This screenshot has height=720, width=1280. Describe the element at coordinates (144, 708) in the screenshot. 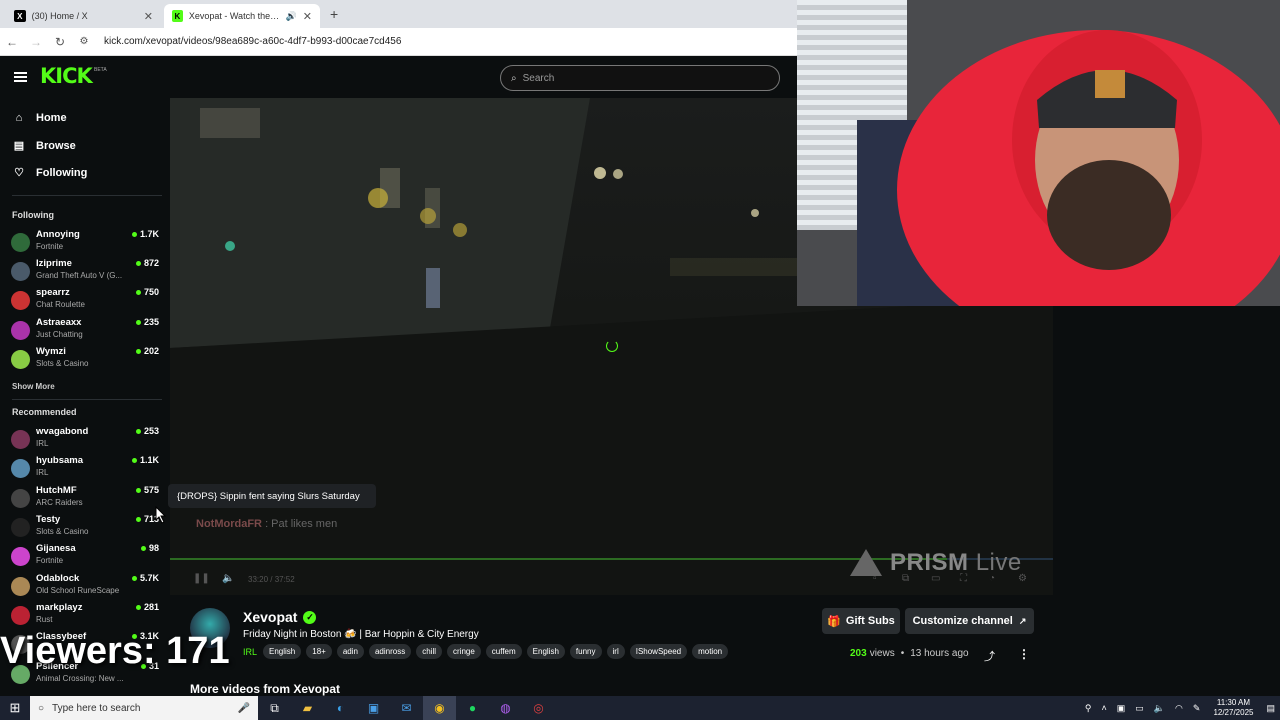

I see `taskbar-search-input: ○ Type here to search 🎤` at that location.